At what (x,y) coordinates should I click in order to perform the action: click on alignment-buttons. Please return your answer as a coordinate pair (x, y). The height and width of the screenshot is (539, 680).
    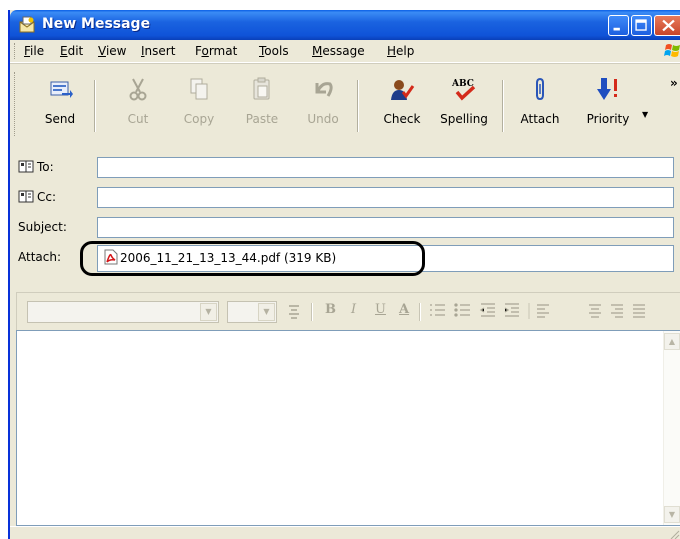
    Looking at the image, I should click on (617, 311).